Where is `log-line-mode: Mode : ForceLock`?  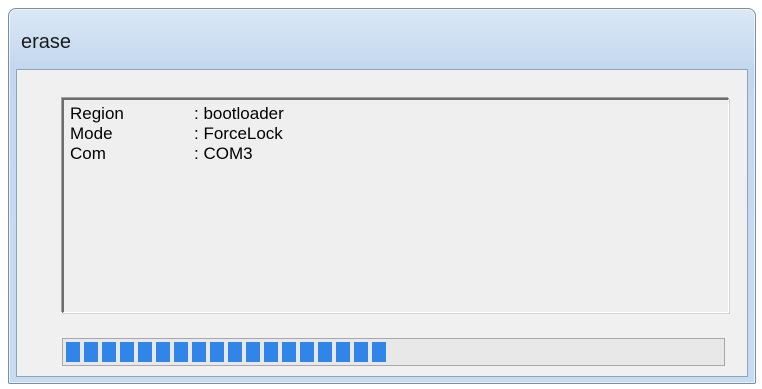
log-line-mode: Mode : ForceLock is located at coordinates (396, 134).